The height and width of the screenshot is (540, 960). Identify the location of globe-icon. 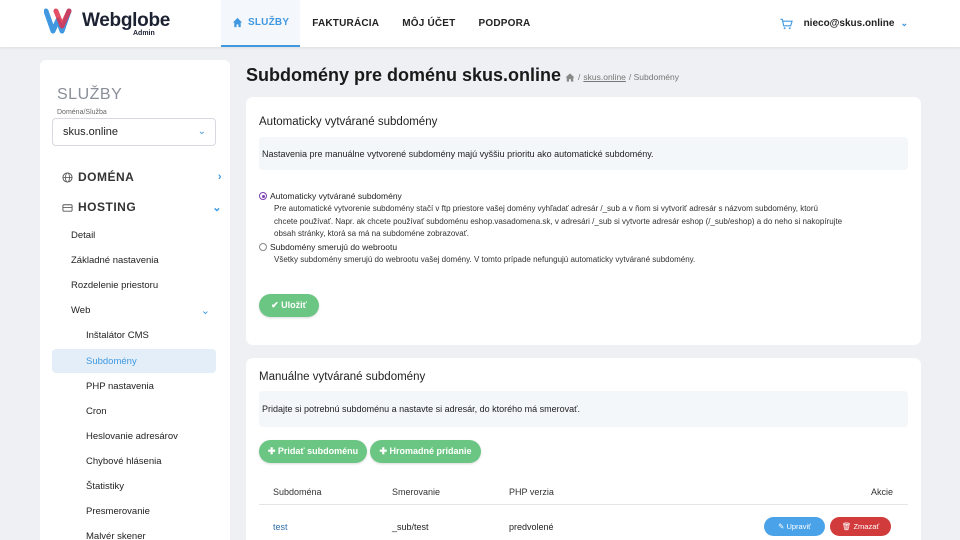
(67, 177).